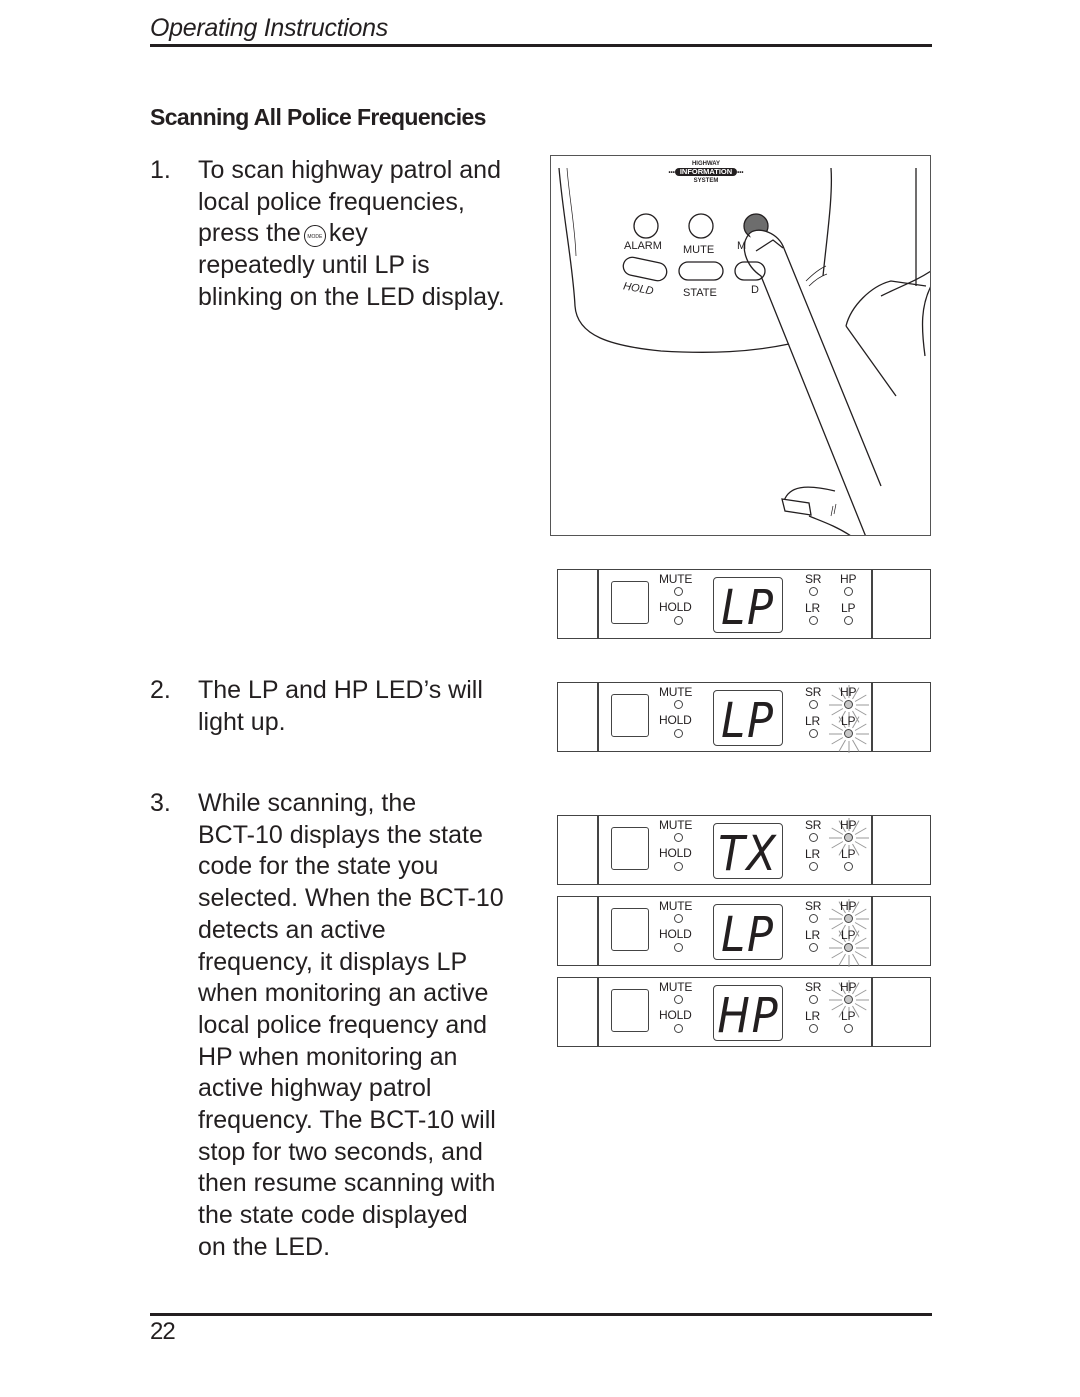 The image size is (1080, 1397). What do you see at coordinates (706, 181) in the screenshot?
I see `logo-text-bottom: SYSTEM` at bounding box center [706, 181].